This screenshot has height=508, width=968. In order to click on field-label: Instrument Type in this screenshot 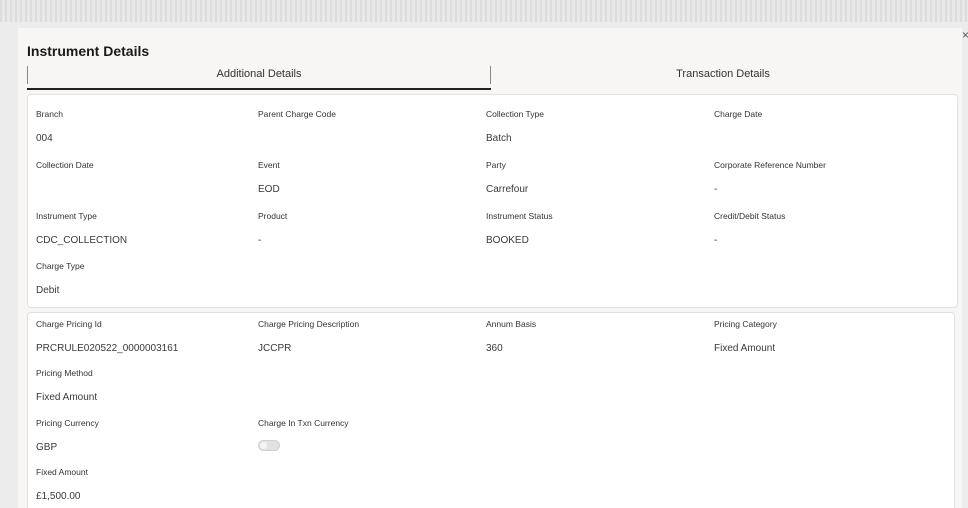, I will do `click(66, 216)`.